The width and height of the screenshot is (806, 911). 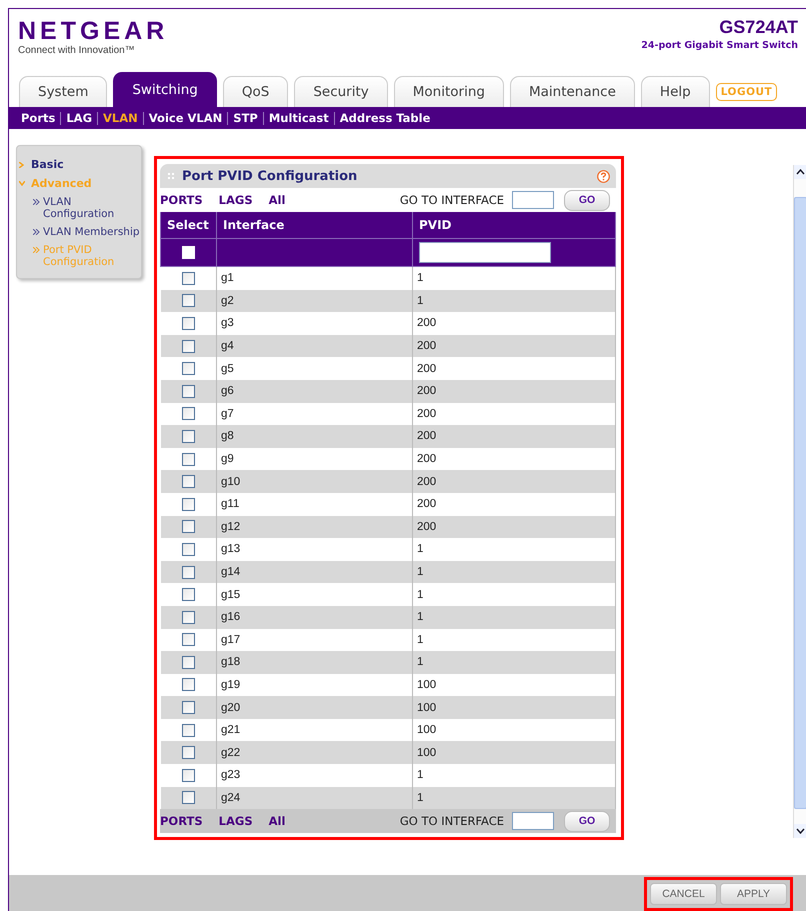 What do you see at coordinates (63, 91) in the screenshot?
I see `nav-tab: System` at bounding box center [63, 91].